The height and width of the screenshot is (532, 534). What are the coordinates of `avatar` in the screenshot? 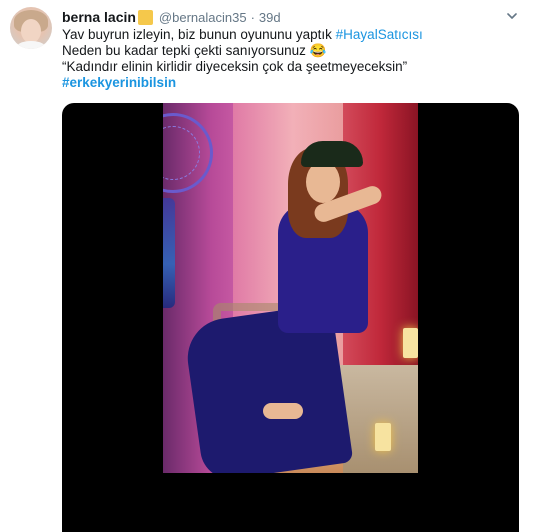 It's located at (31, 28).